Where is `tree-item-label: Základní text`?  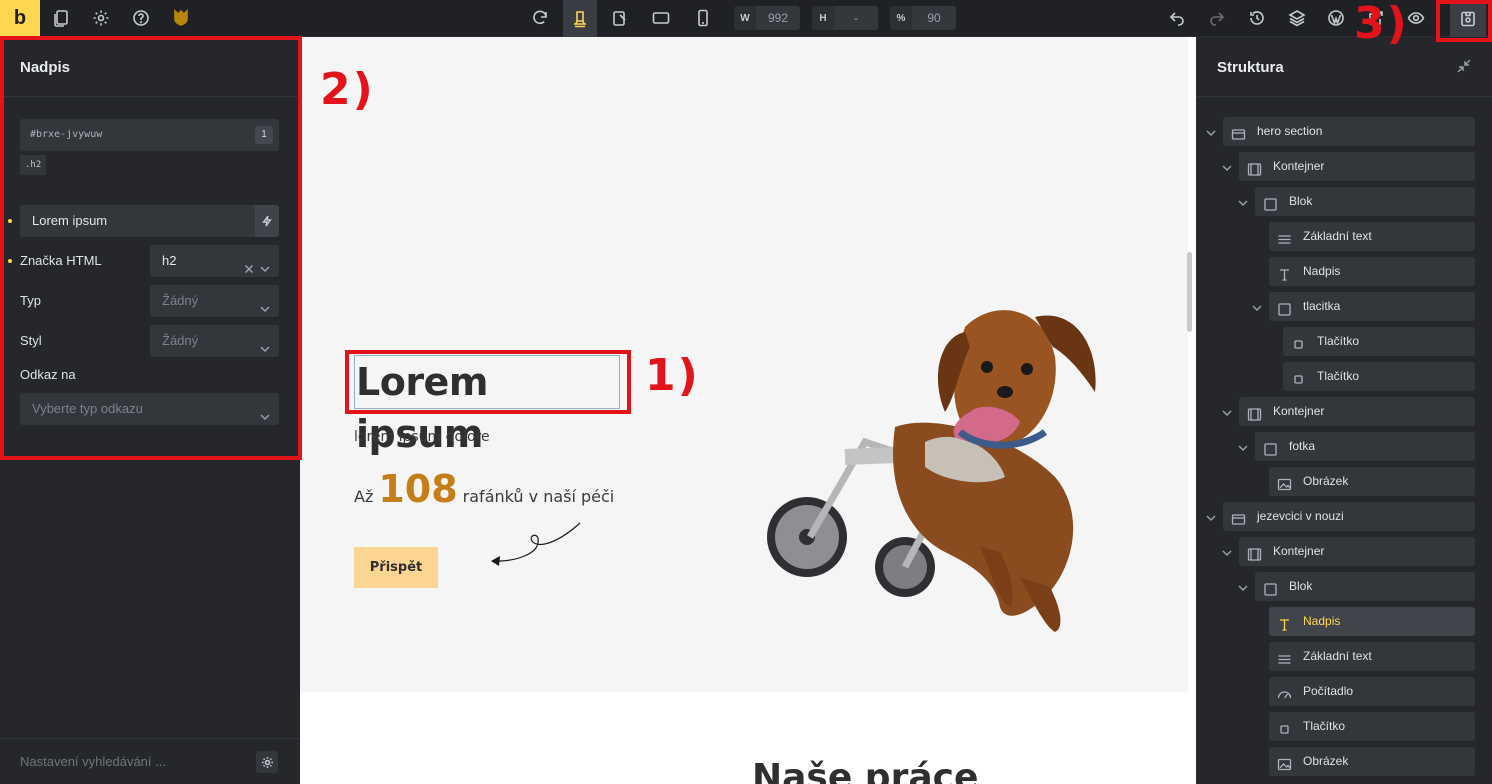 tree-item-label: Základní text is located at coordinates (1337, 236).